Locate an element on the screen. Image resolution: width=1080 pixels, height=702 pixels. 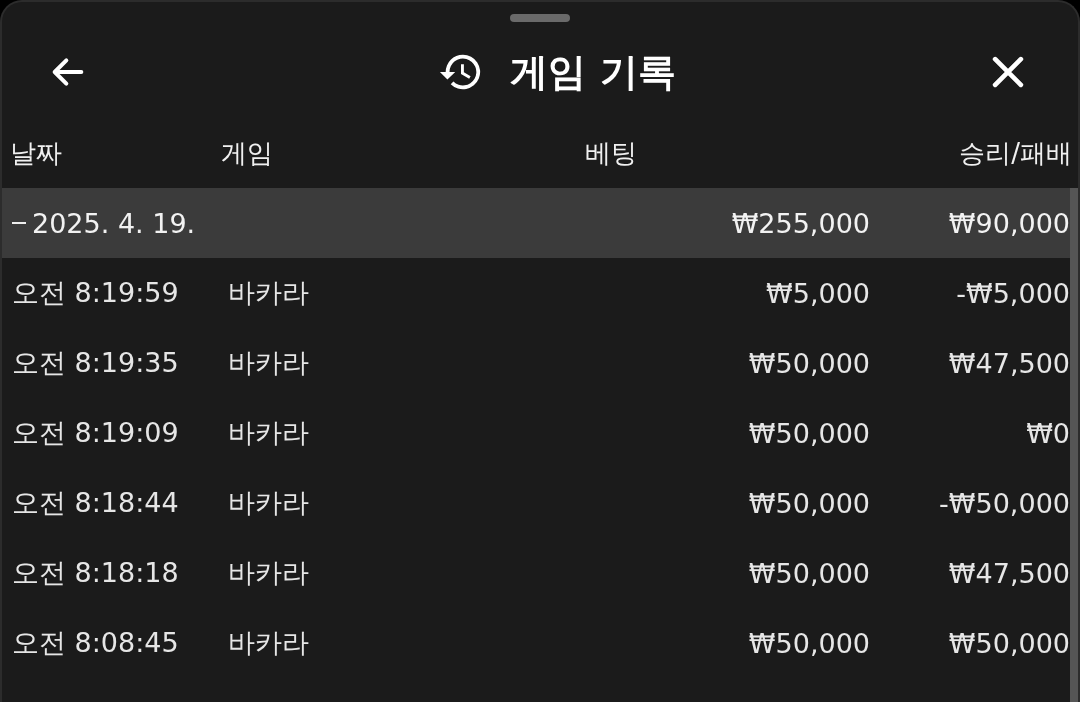
column-header: 승리/패배 is located at coordinates (1015, 153).